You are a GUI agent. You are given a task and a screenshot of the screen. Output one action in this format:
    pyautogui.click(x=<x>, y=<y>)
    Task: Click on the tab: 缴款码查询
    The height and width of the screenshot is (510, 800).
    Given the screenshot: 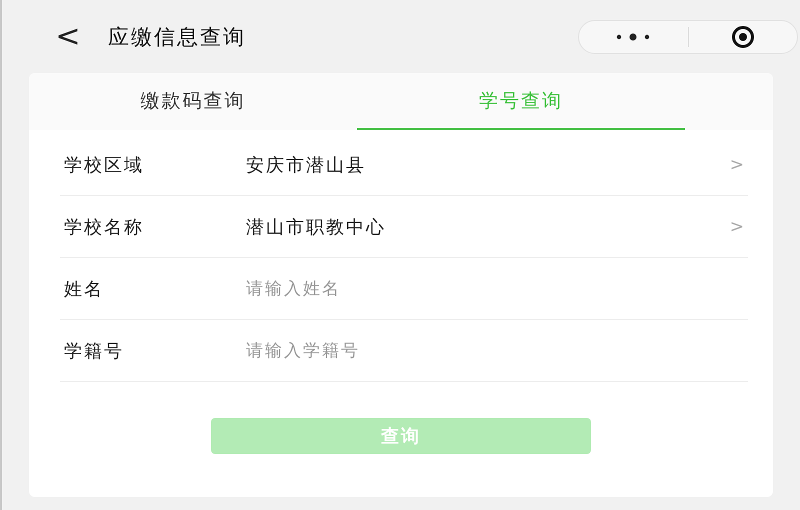 What is the action you would take?
    pyautogui.click(x=193, y=101)
    